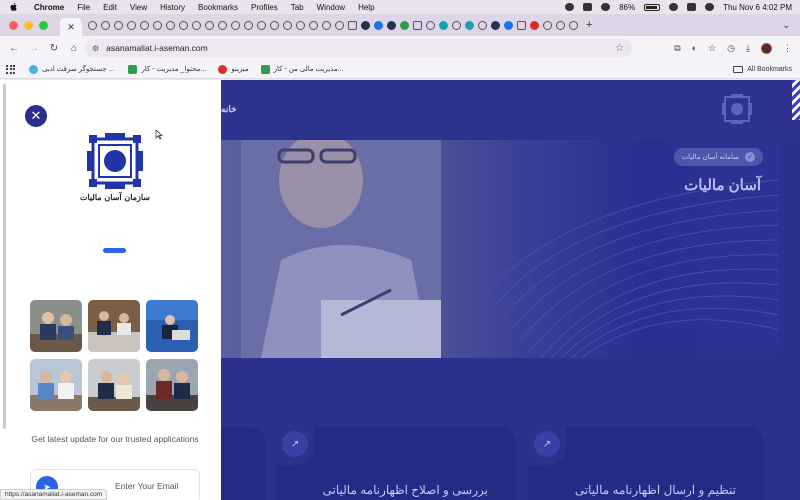 This screenshot has width=800, height=500. Describe the element at coordinates (677, 48) in the screenshot. I see `extensions-icon: ⧉` at that location.